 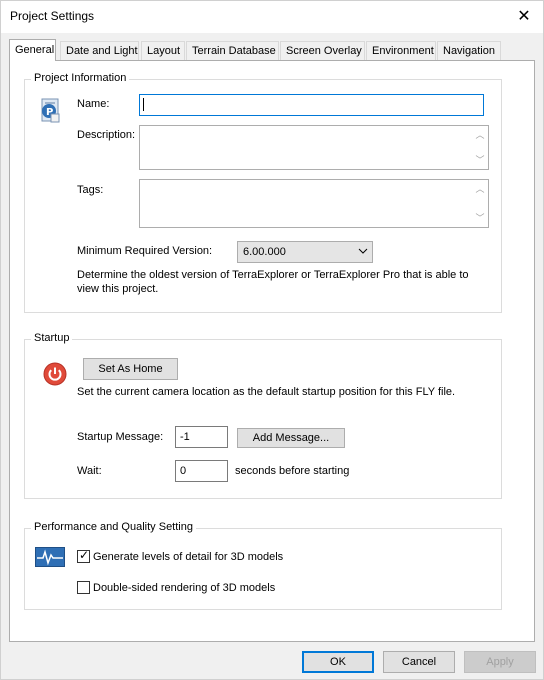 I want to click on name-label: Name:, so click(x=93, y=104).